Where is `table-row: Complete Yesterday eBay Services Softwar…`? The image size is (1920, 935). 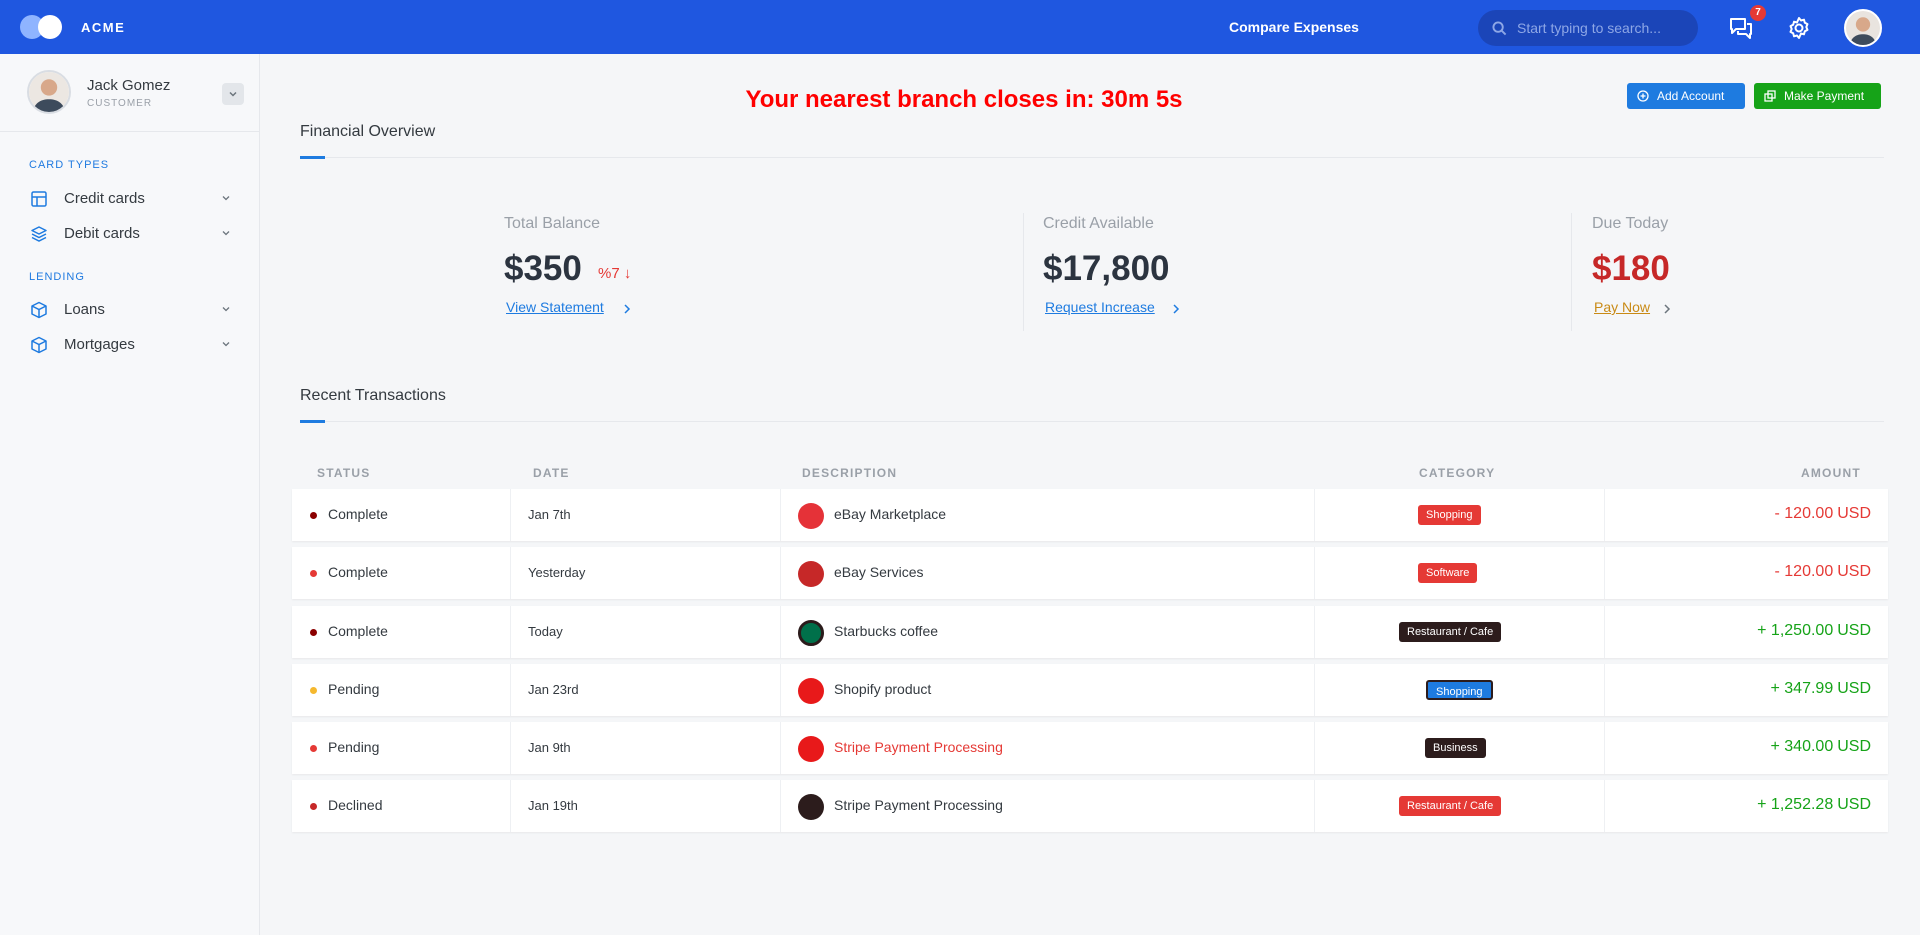
table-row: Complete Yesterday eBay Services Softwar… is located at coordinates (1090, 573).